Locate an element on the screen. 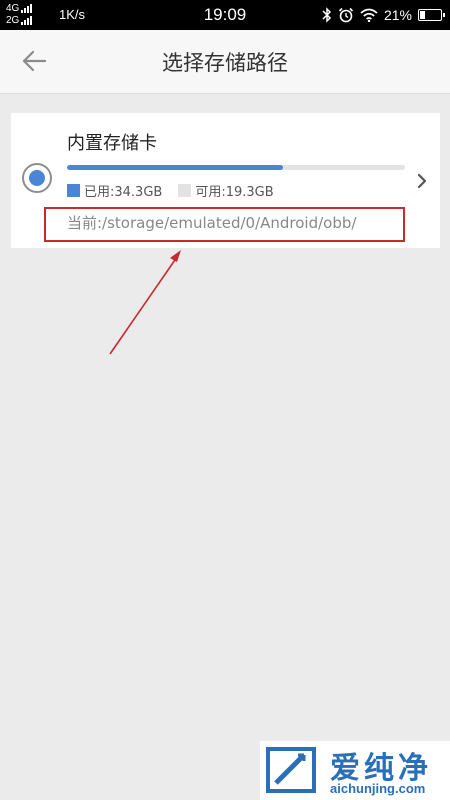  storage-legend: 已用:34.3GB 可用:19.3GB is located at coordinates (178, 190).